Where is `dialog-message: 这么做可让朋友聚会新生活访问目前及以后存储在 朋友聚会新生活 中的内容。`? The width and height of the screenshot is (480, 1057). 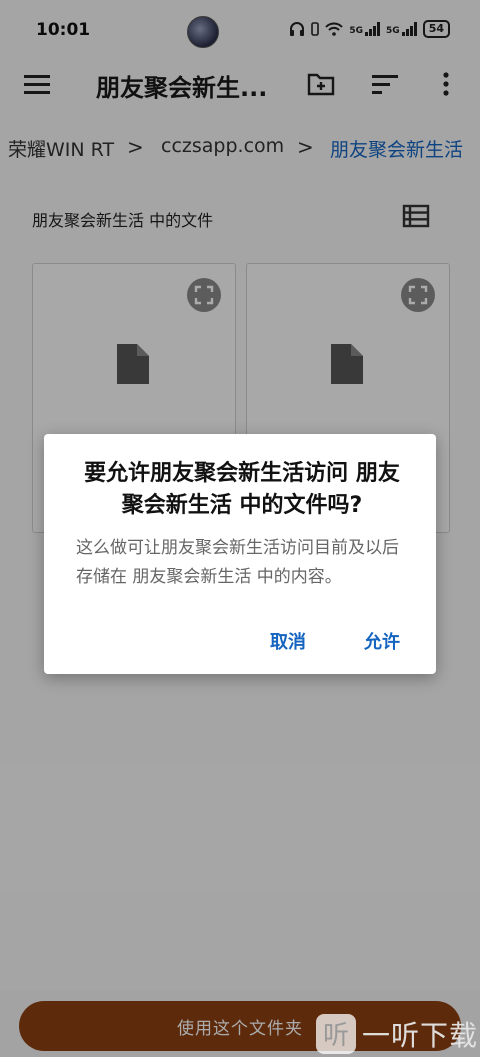
dialog-message: 这么做可让朋友聚会新生活访问目前及以后存储在 朋友聚会新生活 中的内容。 is located at coordinates (237, 562).